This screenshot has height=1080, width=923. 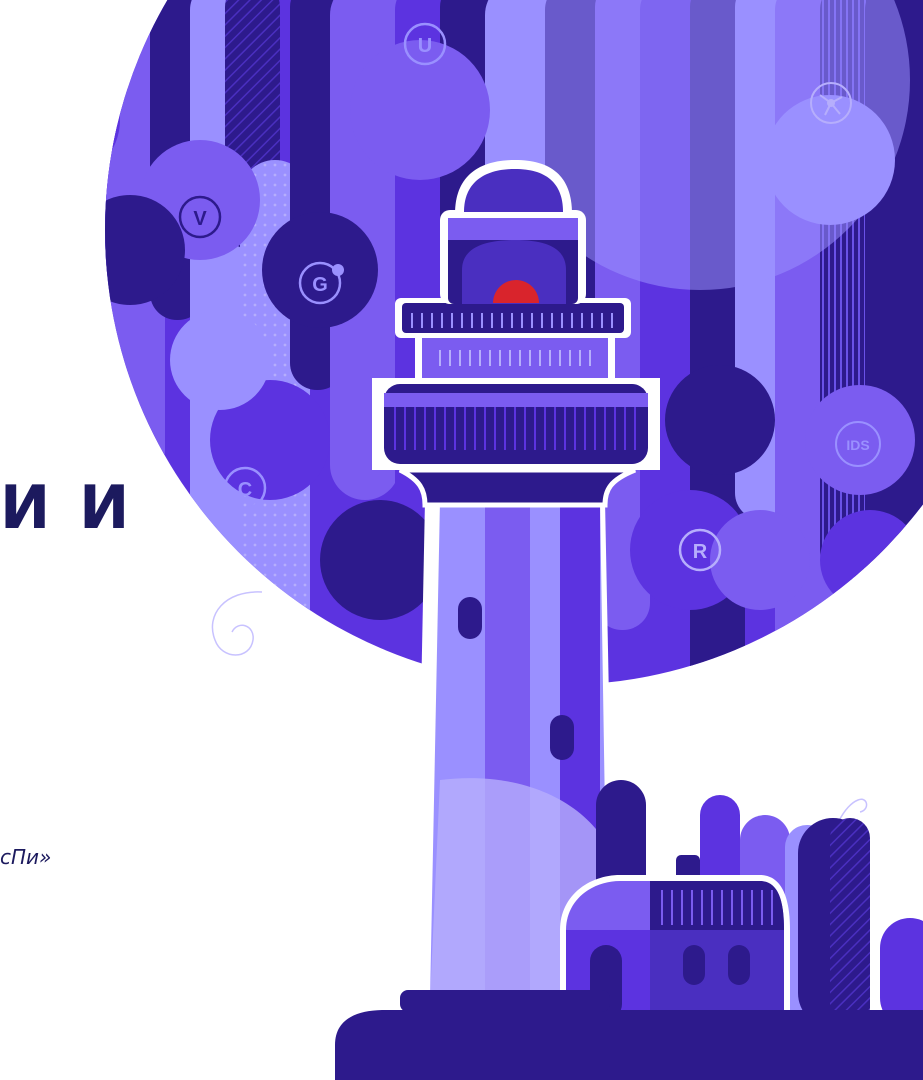 I want to click on svg-text: U, so click(x=425, y=46).